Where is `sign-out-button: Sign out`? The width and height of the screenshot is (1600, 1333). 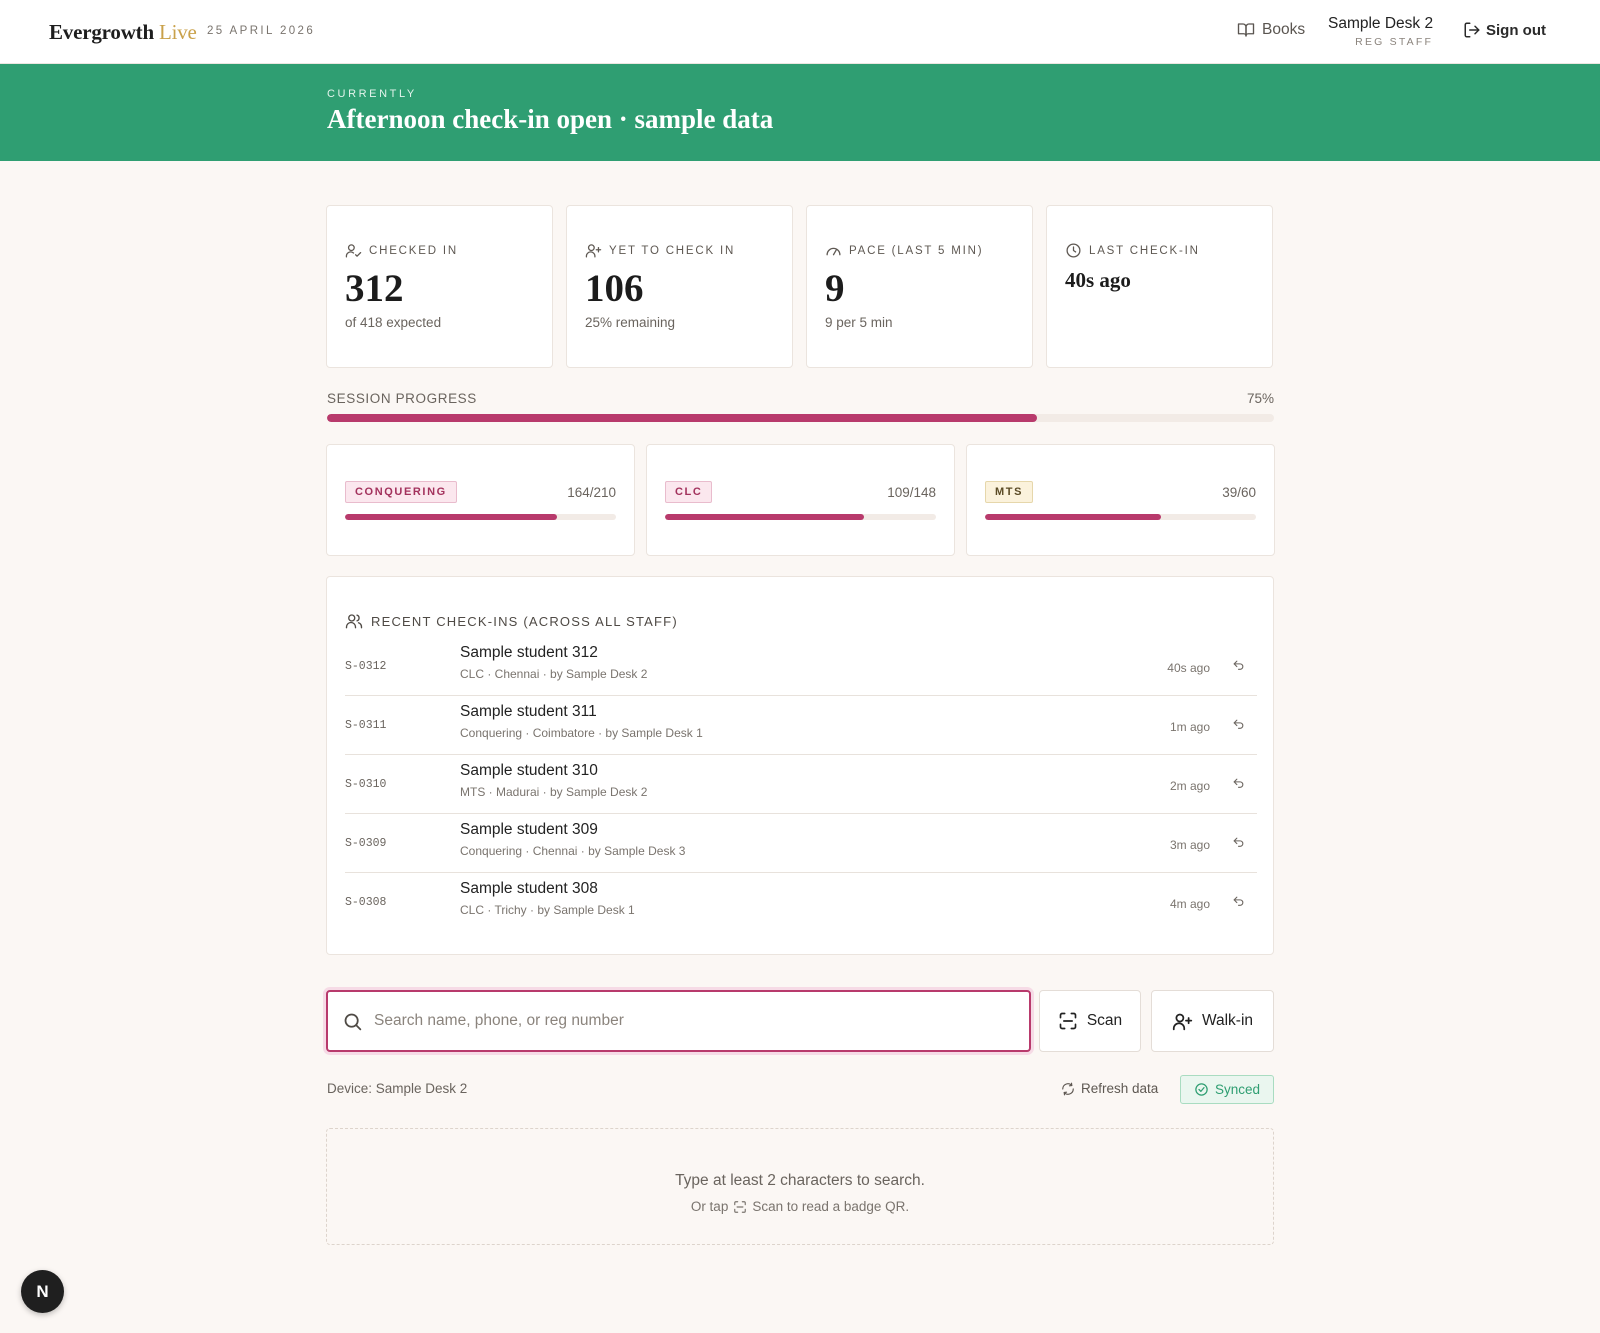
sign-out-button: Sign out is located at coordinates (1504, 30).